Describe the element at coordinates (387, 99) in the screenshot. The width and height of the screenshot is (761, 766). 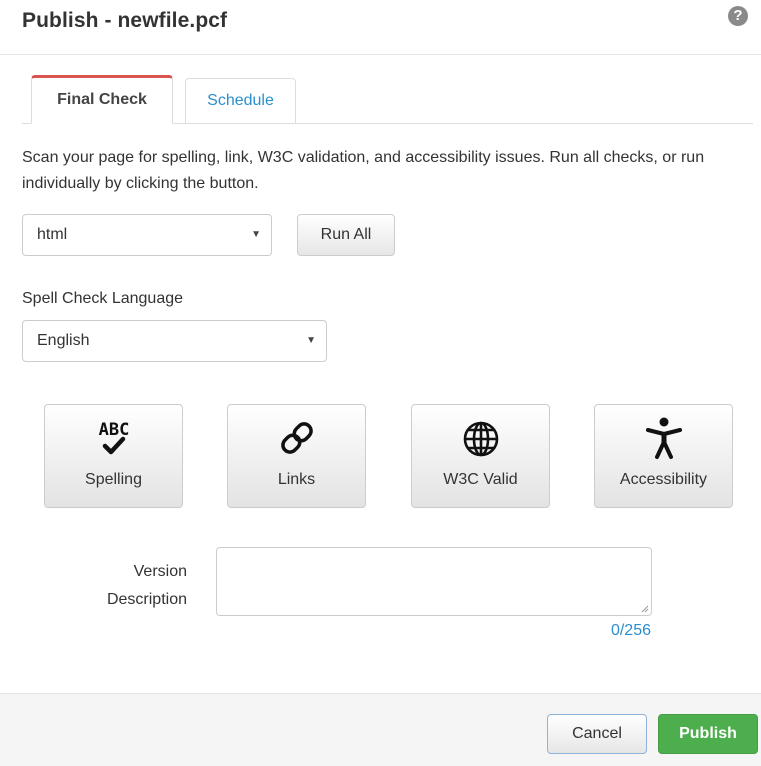
I see `tab-bar: Final Check Schedule` at that location.